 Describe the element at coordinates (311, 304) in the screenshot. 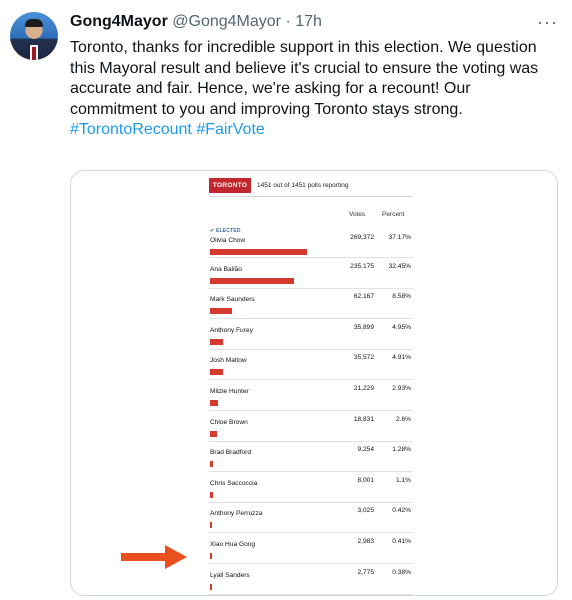

I see `candidate-row: Mark Saunders 62,167 8.58%` at that location.